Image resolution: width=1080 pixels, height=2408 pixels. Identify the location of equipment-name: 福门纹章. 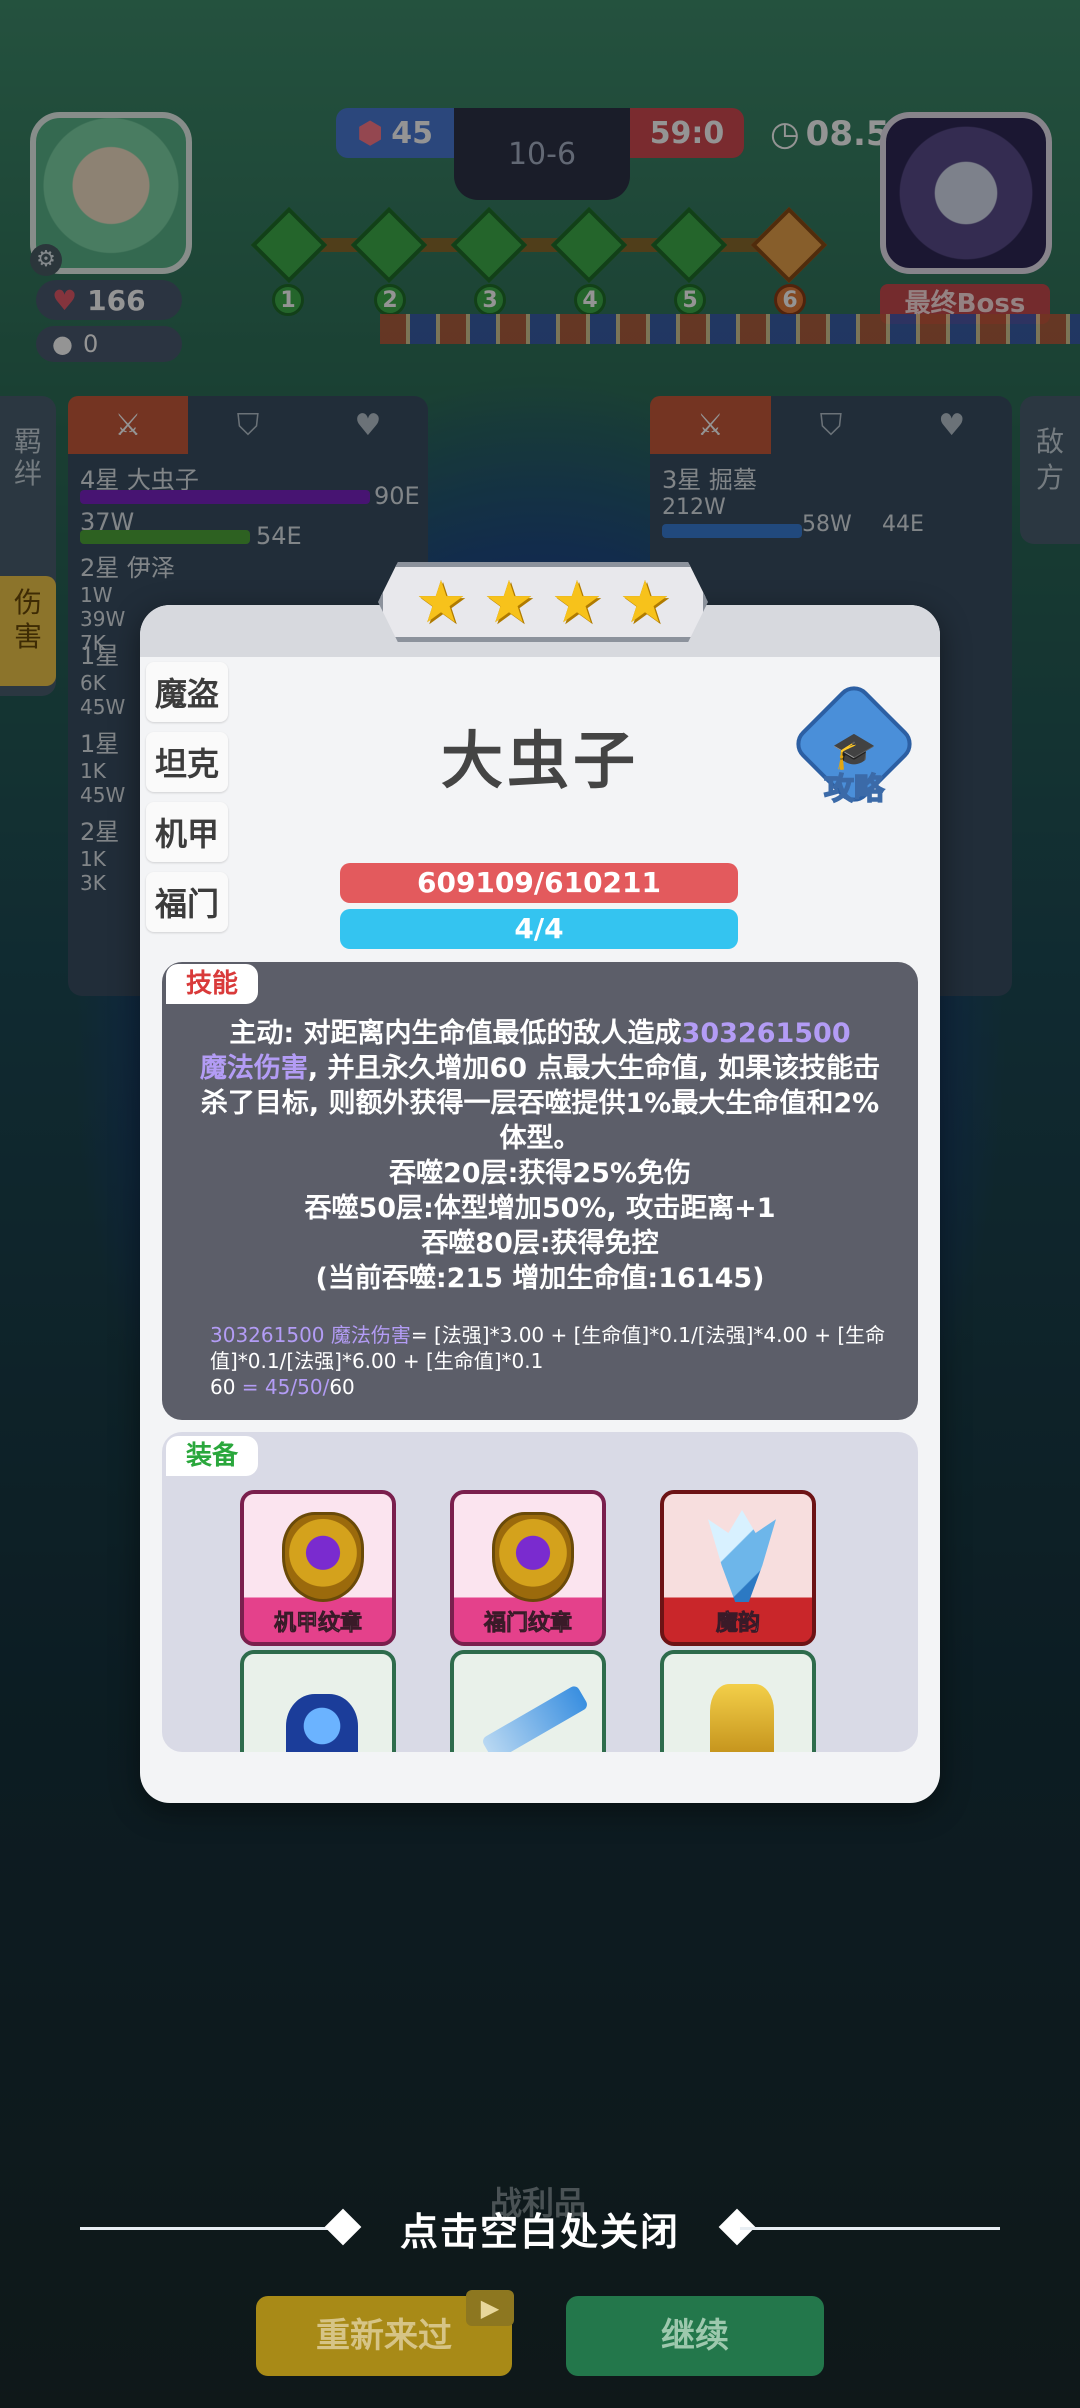
(528, 1624).